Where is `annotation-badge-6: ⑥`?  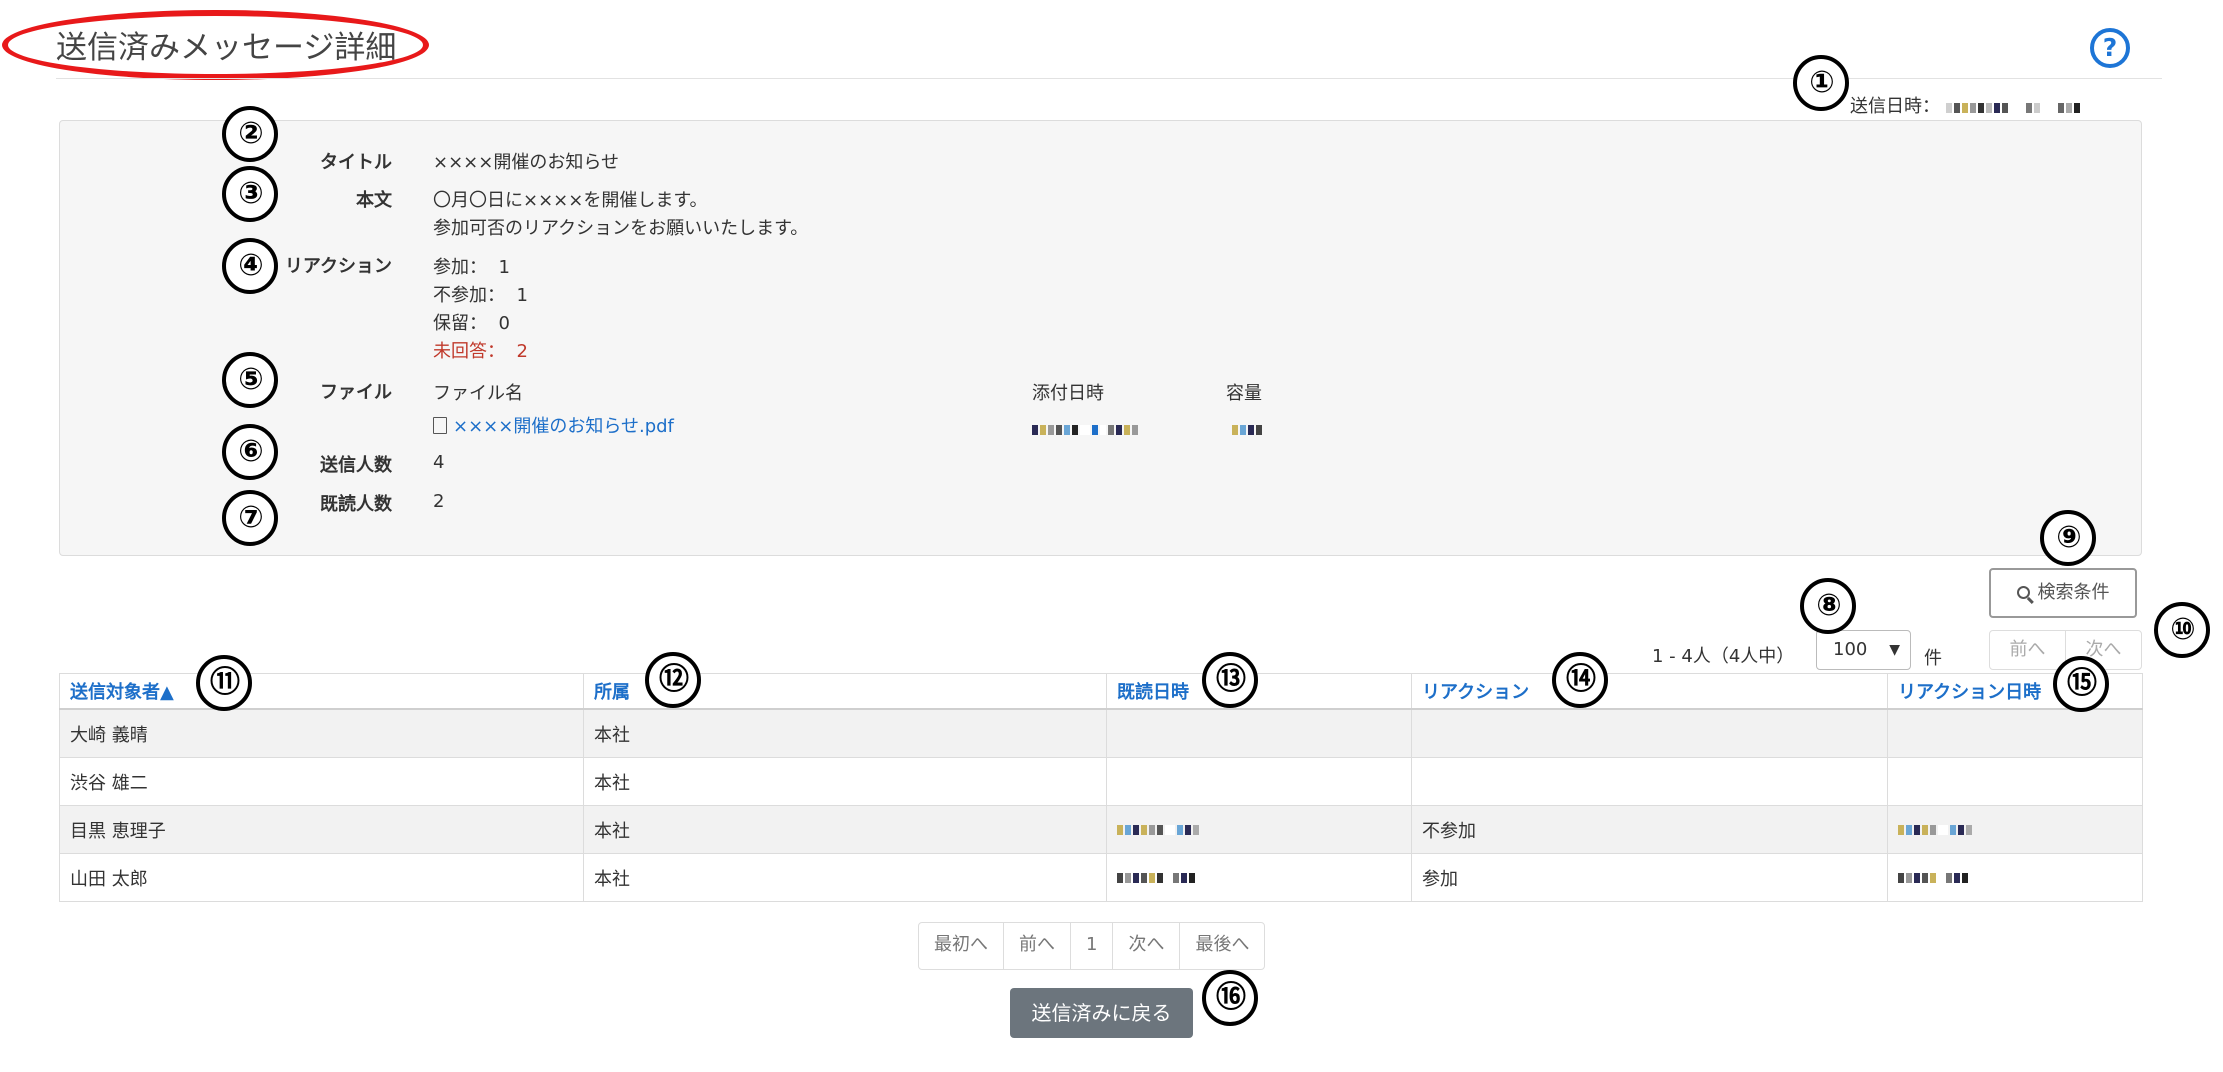
annotation-badge-6: ⑥ is located at coordinates (250, 452).